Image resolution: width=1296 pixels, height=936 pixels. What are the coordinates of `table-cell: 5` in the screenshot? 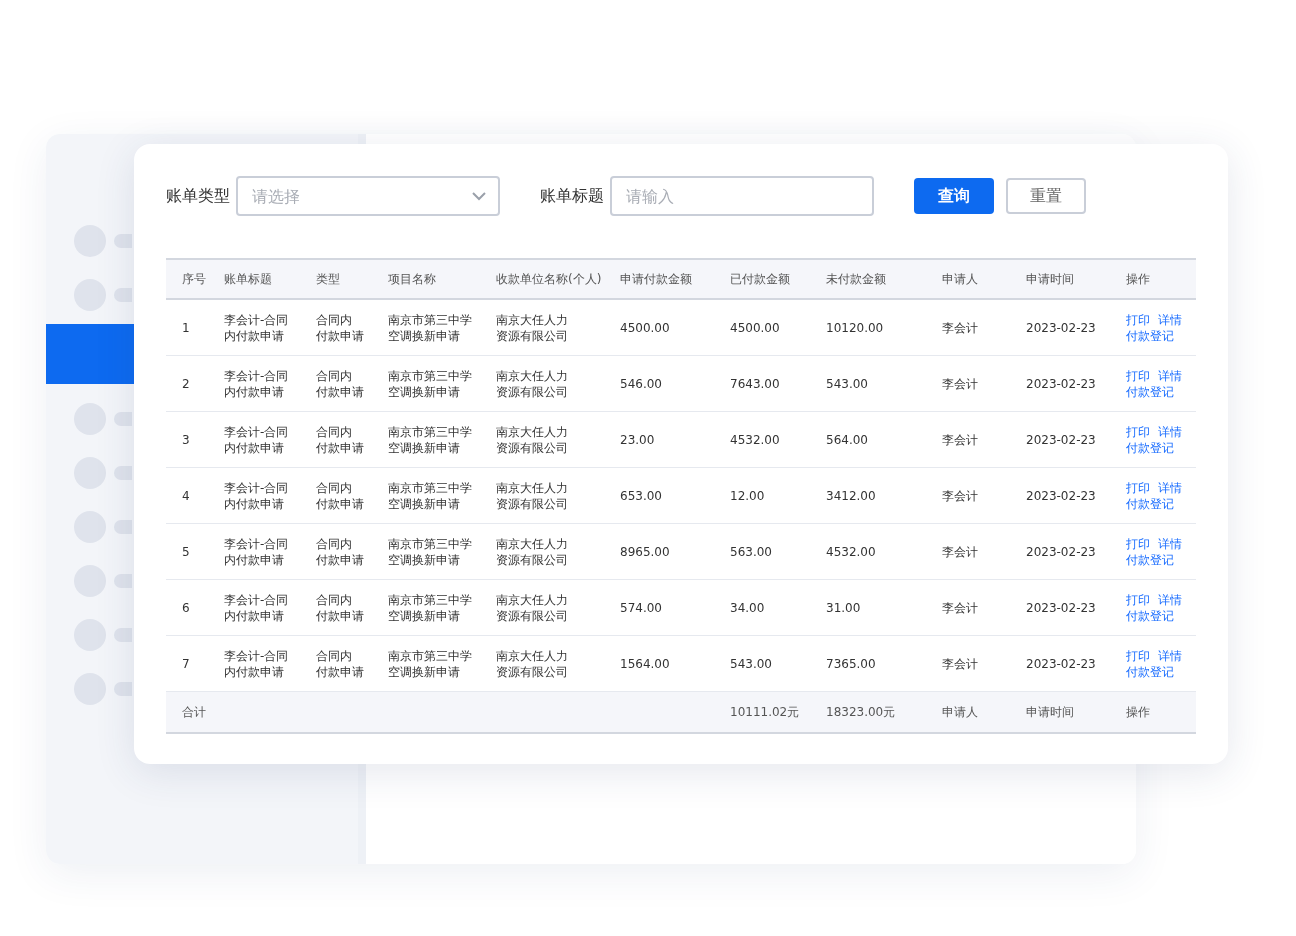 It's located at (186, 551).